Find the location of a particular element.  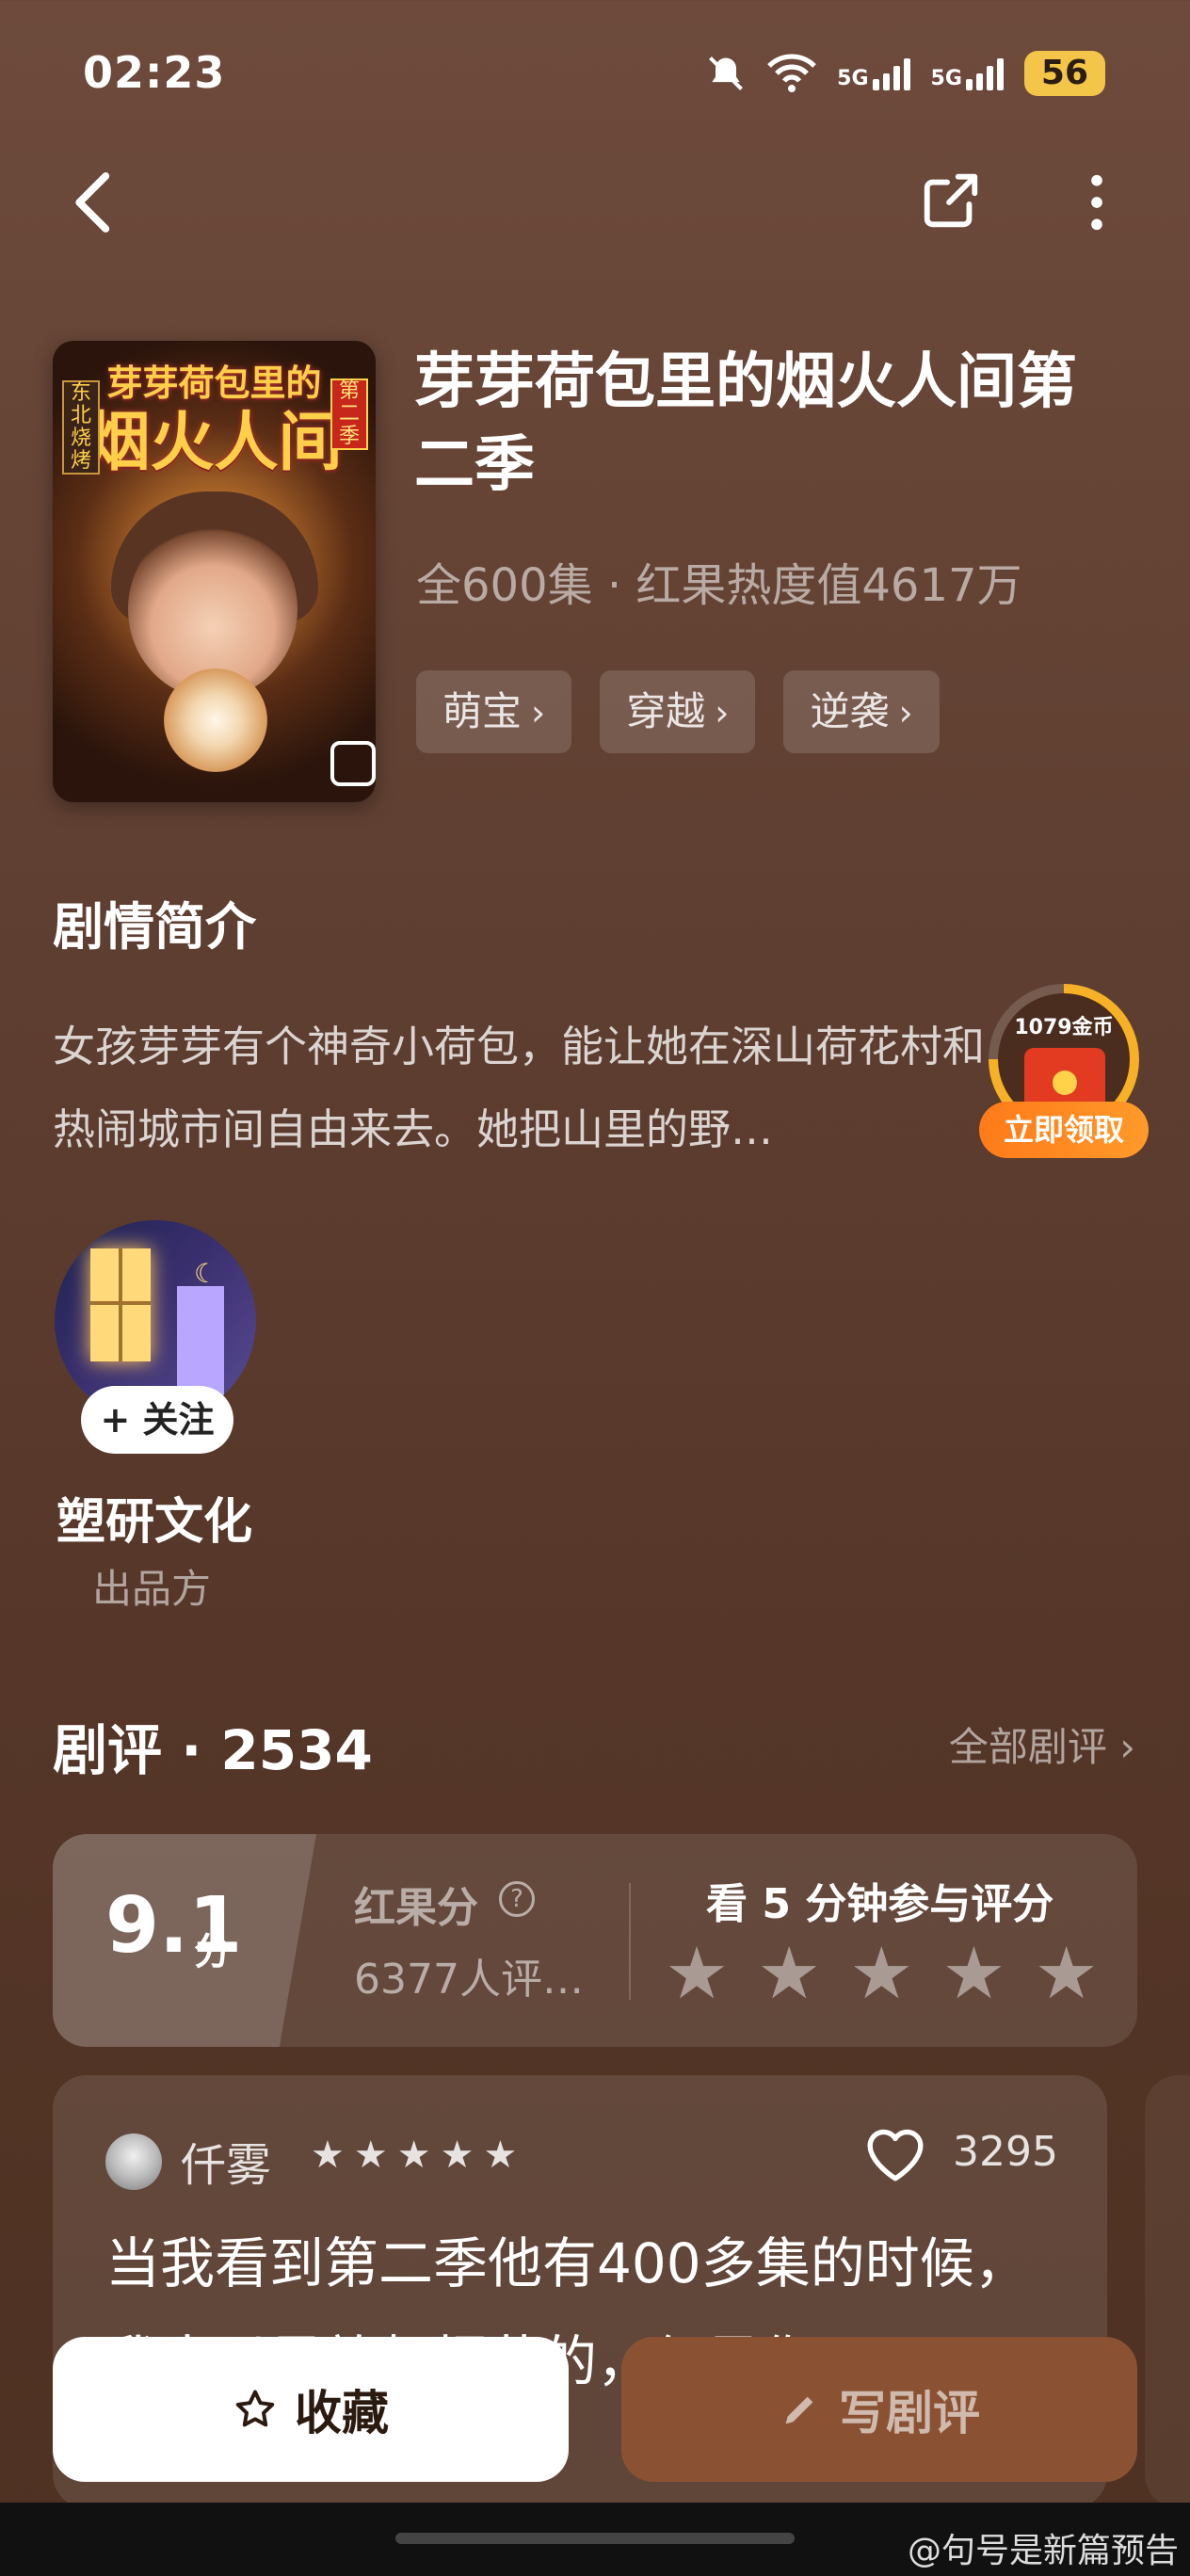

drama-cover: 芽芽荷包里的 烟火人间 东北烧烤 第二季 is located at coordinates (214, 571).